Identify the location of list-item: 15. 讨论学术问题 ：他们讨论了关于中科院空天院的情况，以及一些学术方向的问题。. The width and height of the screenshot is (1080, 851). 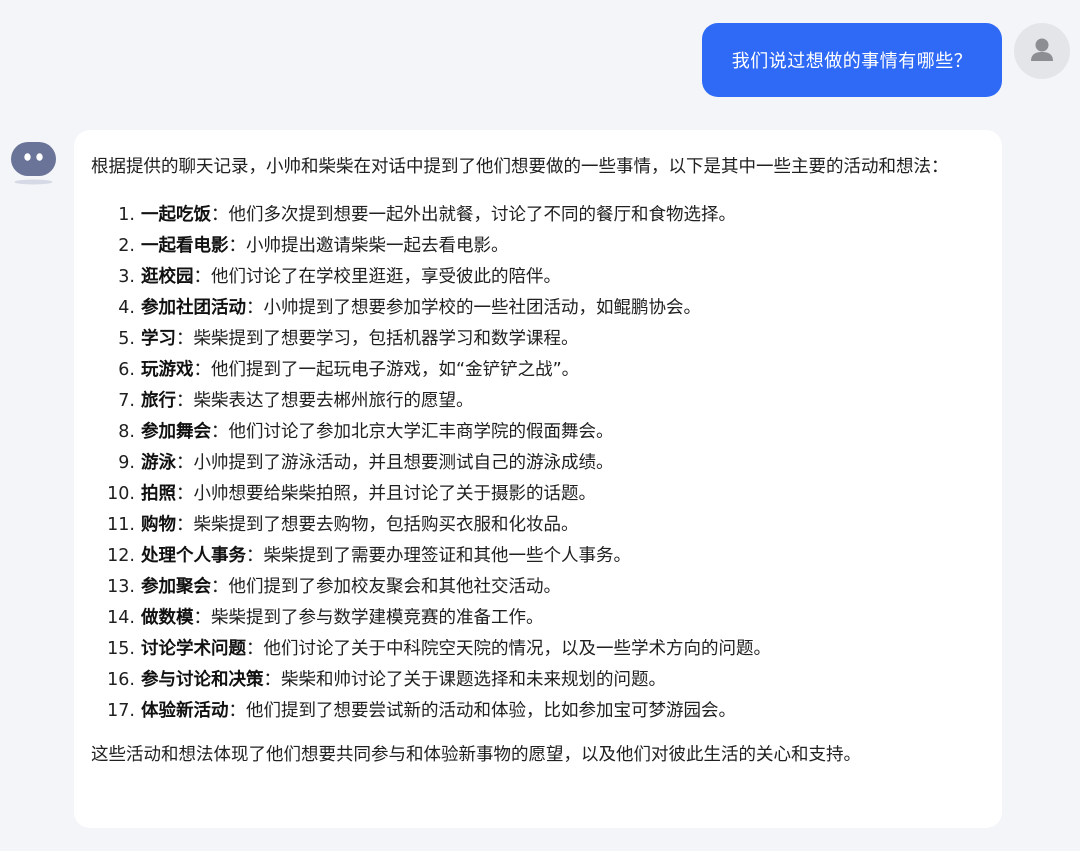
(537, 649).